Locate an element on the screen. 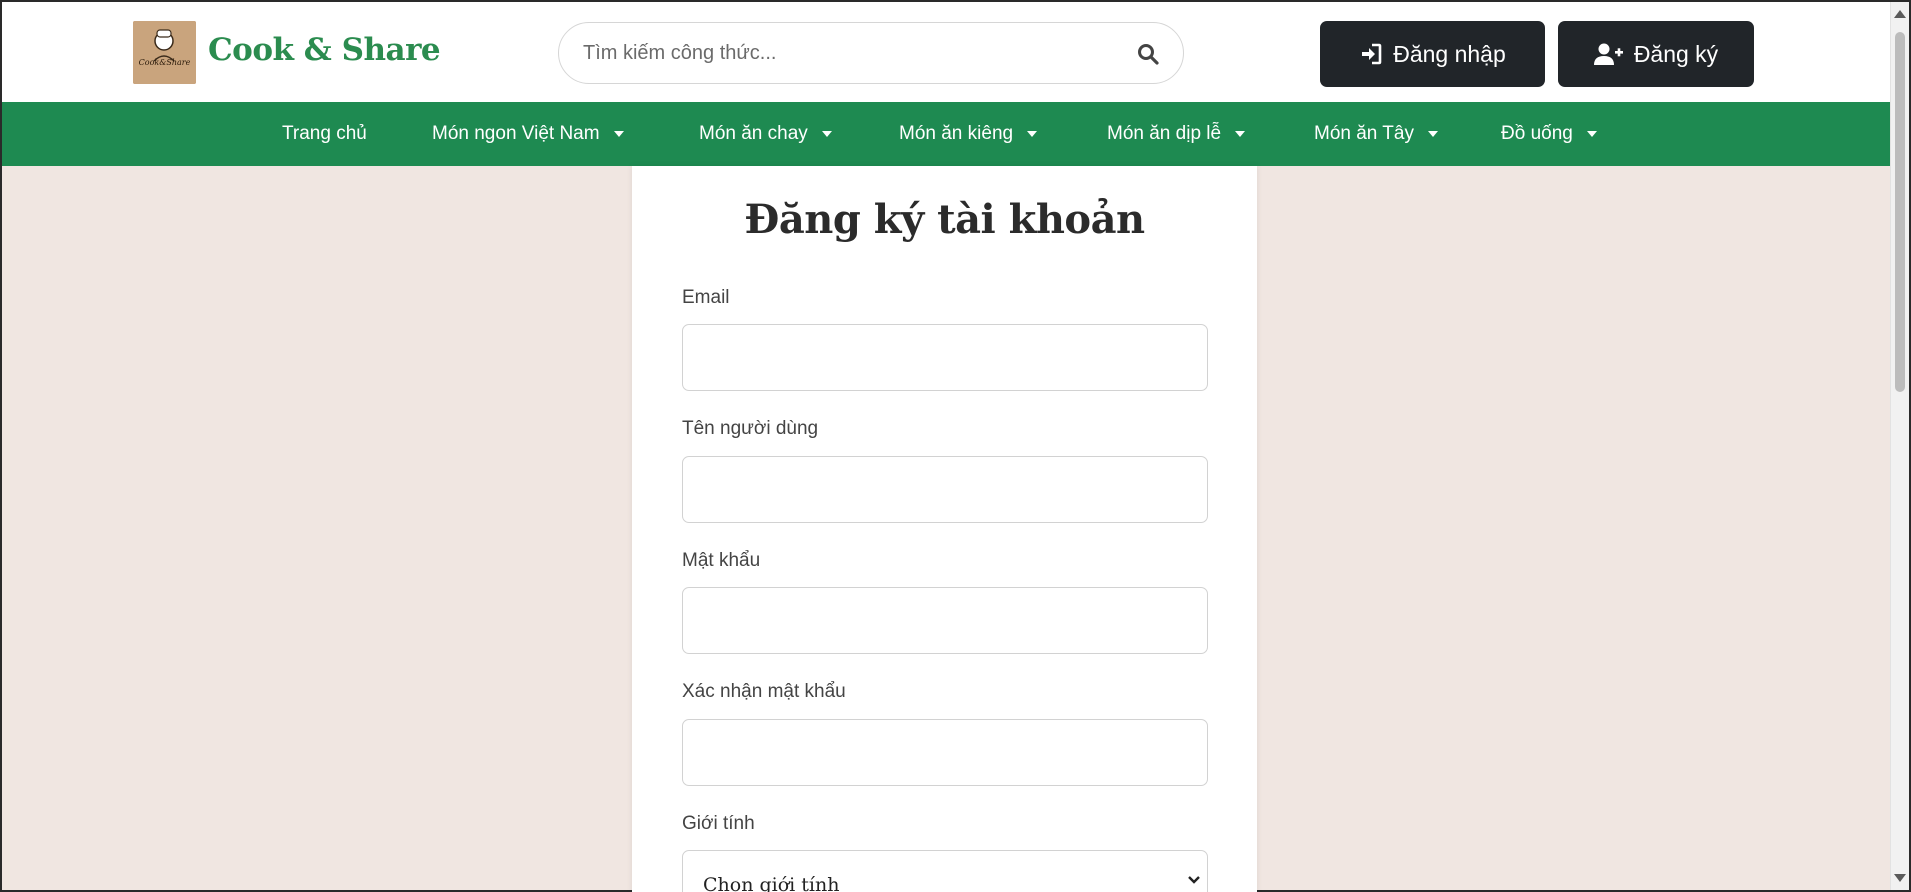  gender-label: Giới tính is located at coordinates (718, 823).